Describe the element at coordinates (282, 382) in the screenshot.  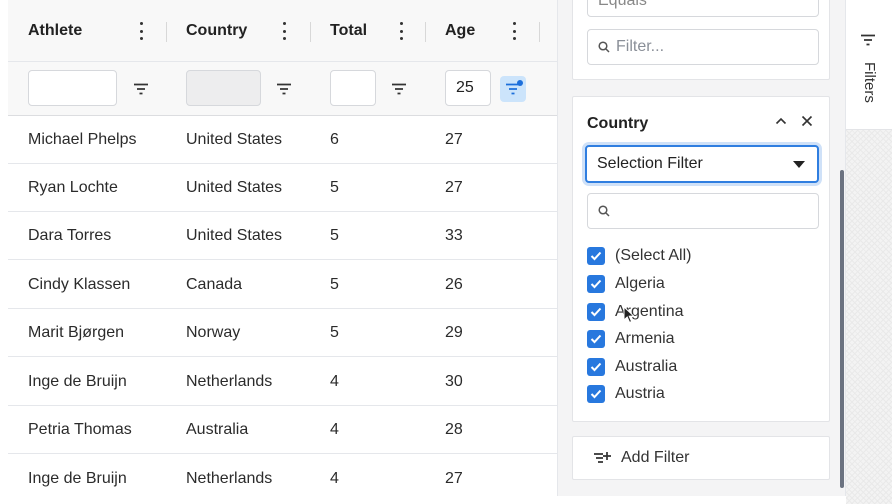
I see `table-row: Inge de Bruijn Netherlands 4 30` at that location.